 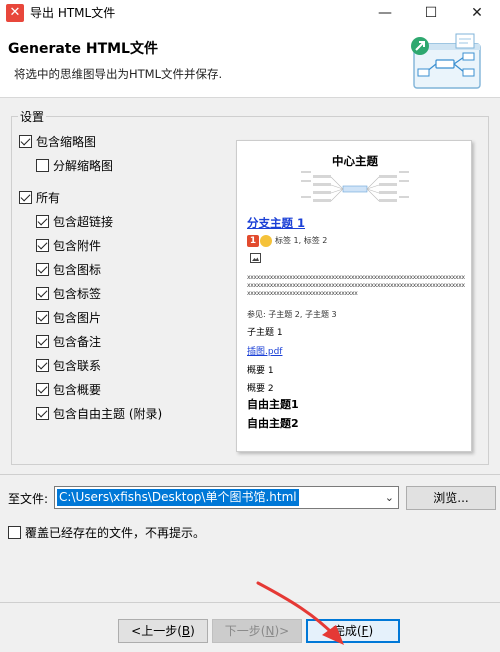 What do you see at coordinates (292, 314) in the screenshot?
I see `preview-see-also: 参见: 子主题 2, 子主题 3` at bounding box center [292, 314].